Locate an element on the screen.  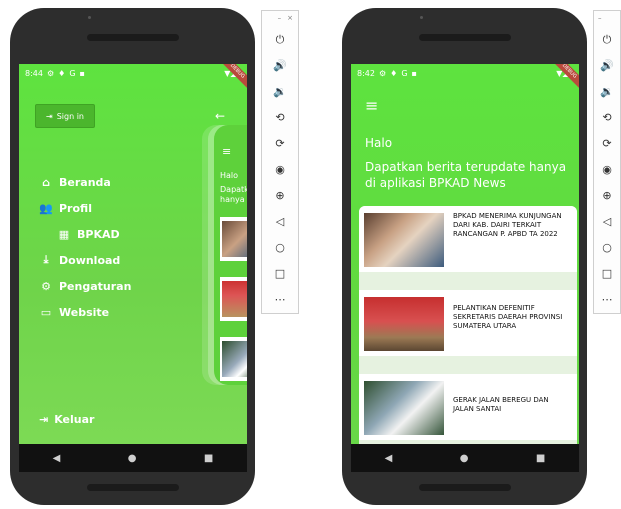
window-controls: – is located at coordinates (600, 18).